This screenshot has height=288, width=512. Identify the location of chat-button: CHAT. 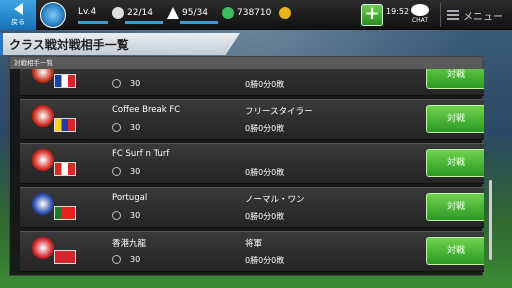
(420, 15).